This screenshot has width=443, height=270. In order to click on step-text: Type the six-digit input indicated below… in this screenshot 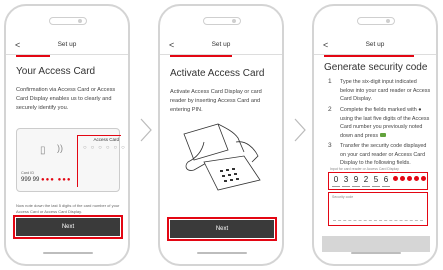, I will do `click(385, 90)`.